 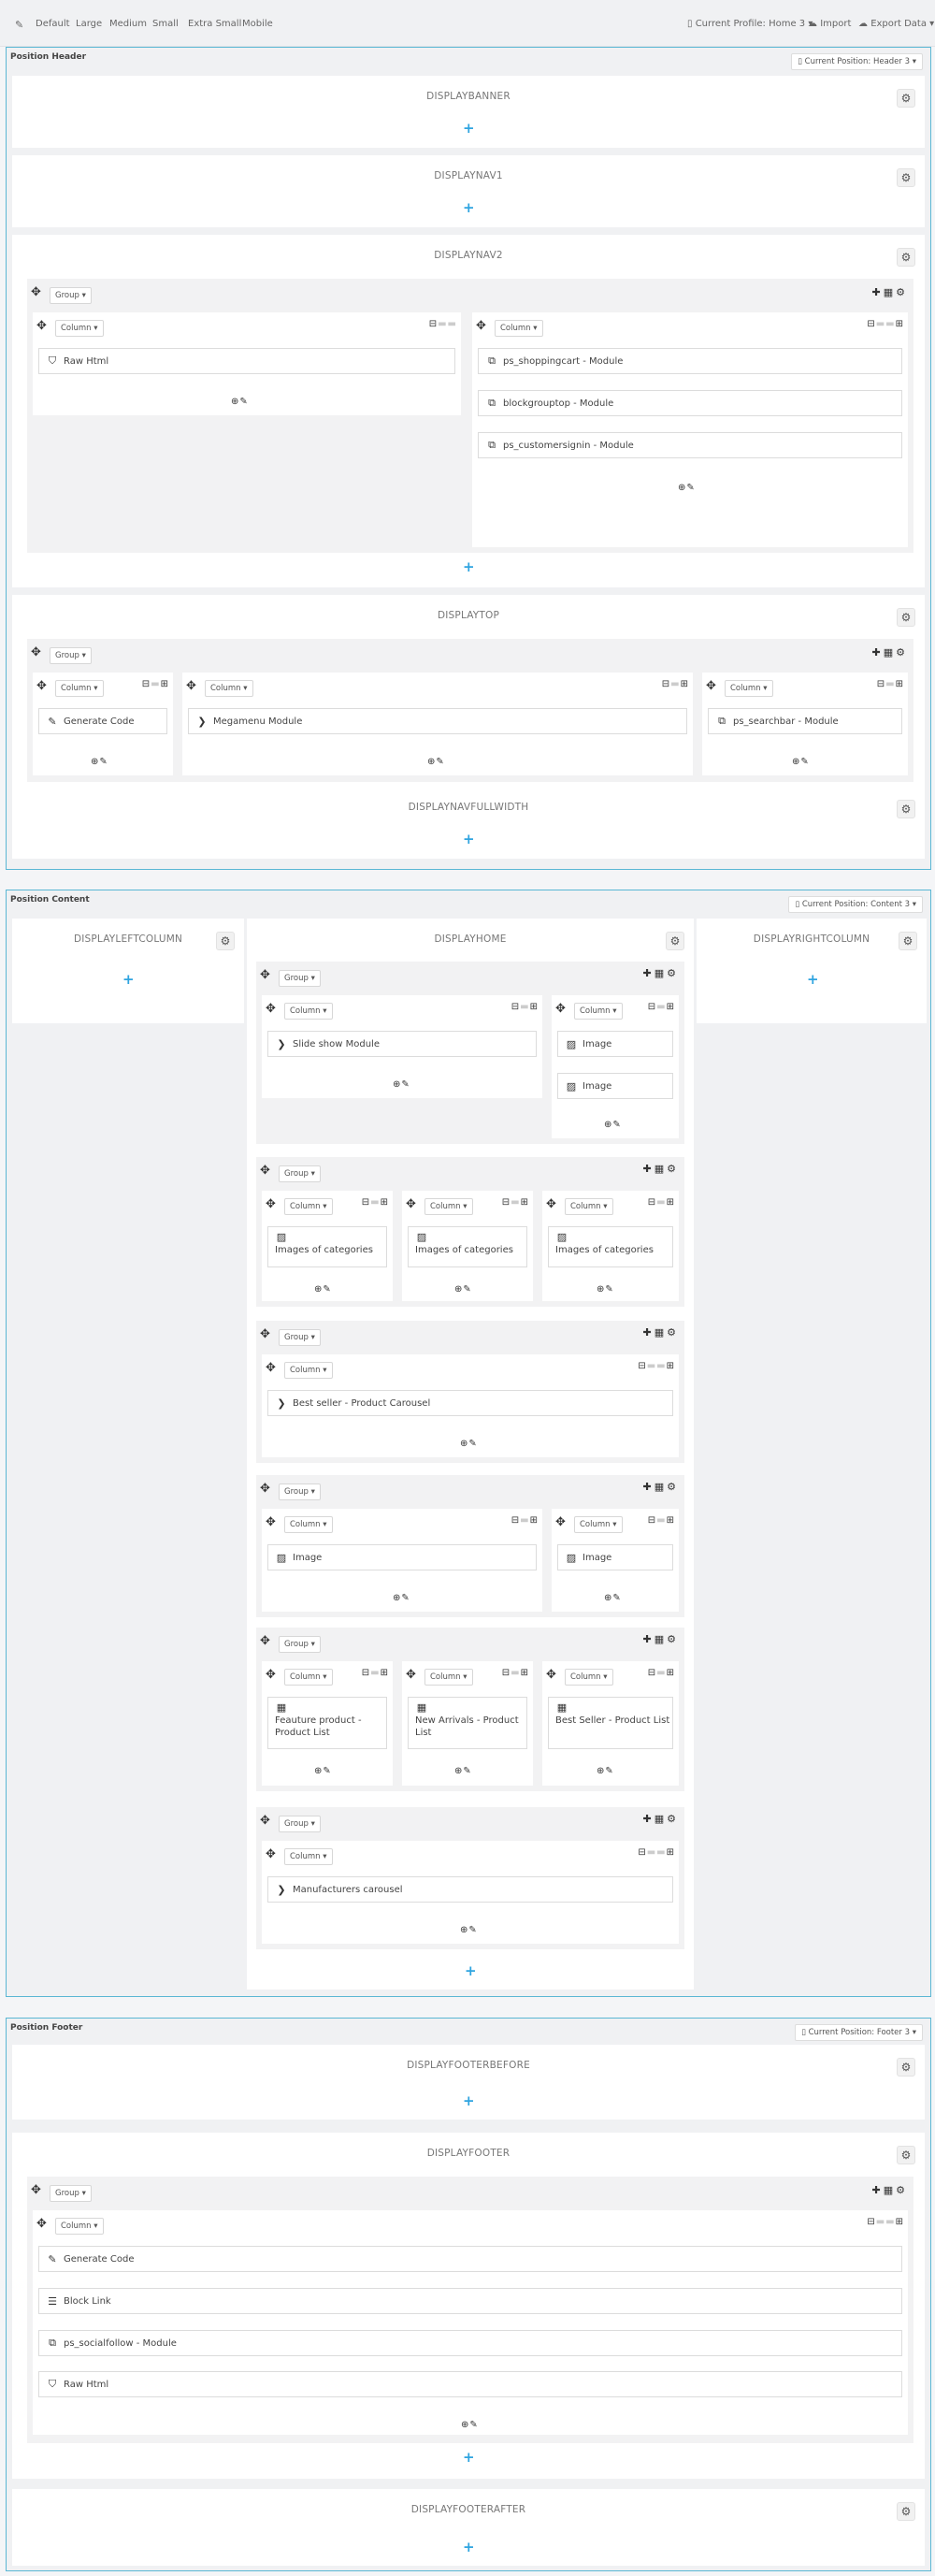 What do you see at coordinates (470, 1403) in the screenshot?
I see `widget-best-seller-carousel: ❯ Best seller - Product Carousel` at bounding box center [470, 1403].